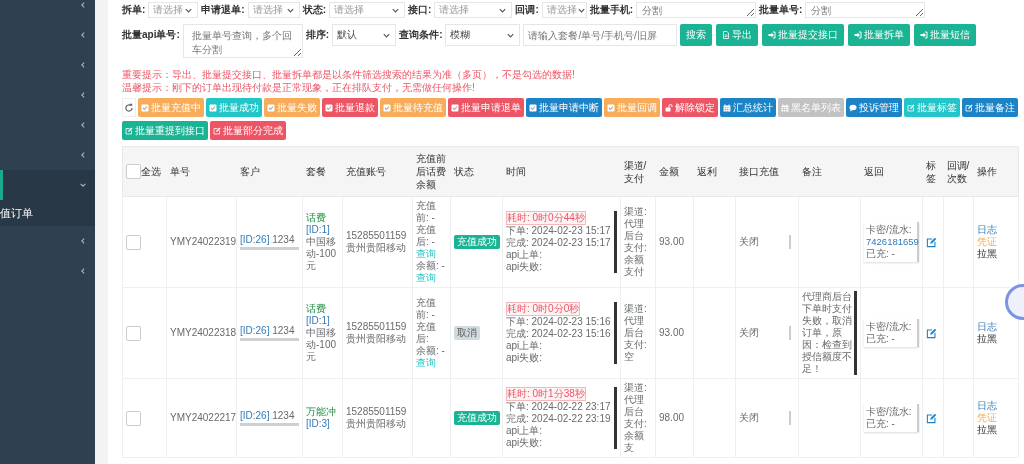 Image resolution: width=1024 pixels, height=464 pixels. What do you see at coordinates (420, 10) in the screenshot?
I see `field-label: 接口:` at bounding box center [420, 10].